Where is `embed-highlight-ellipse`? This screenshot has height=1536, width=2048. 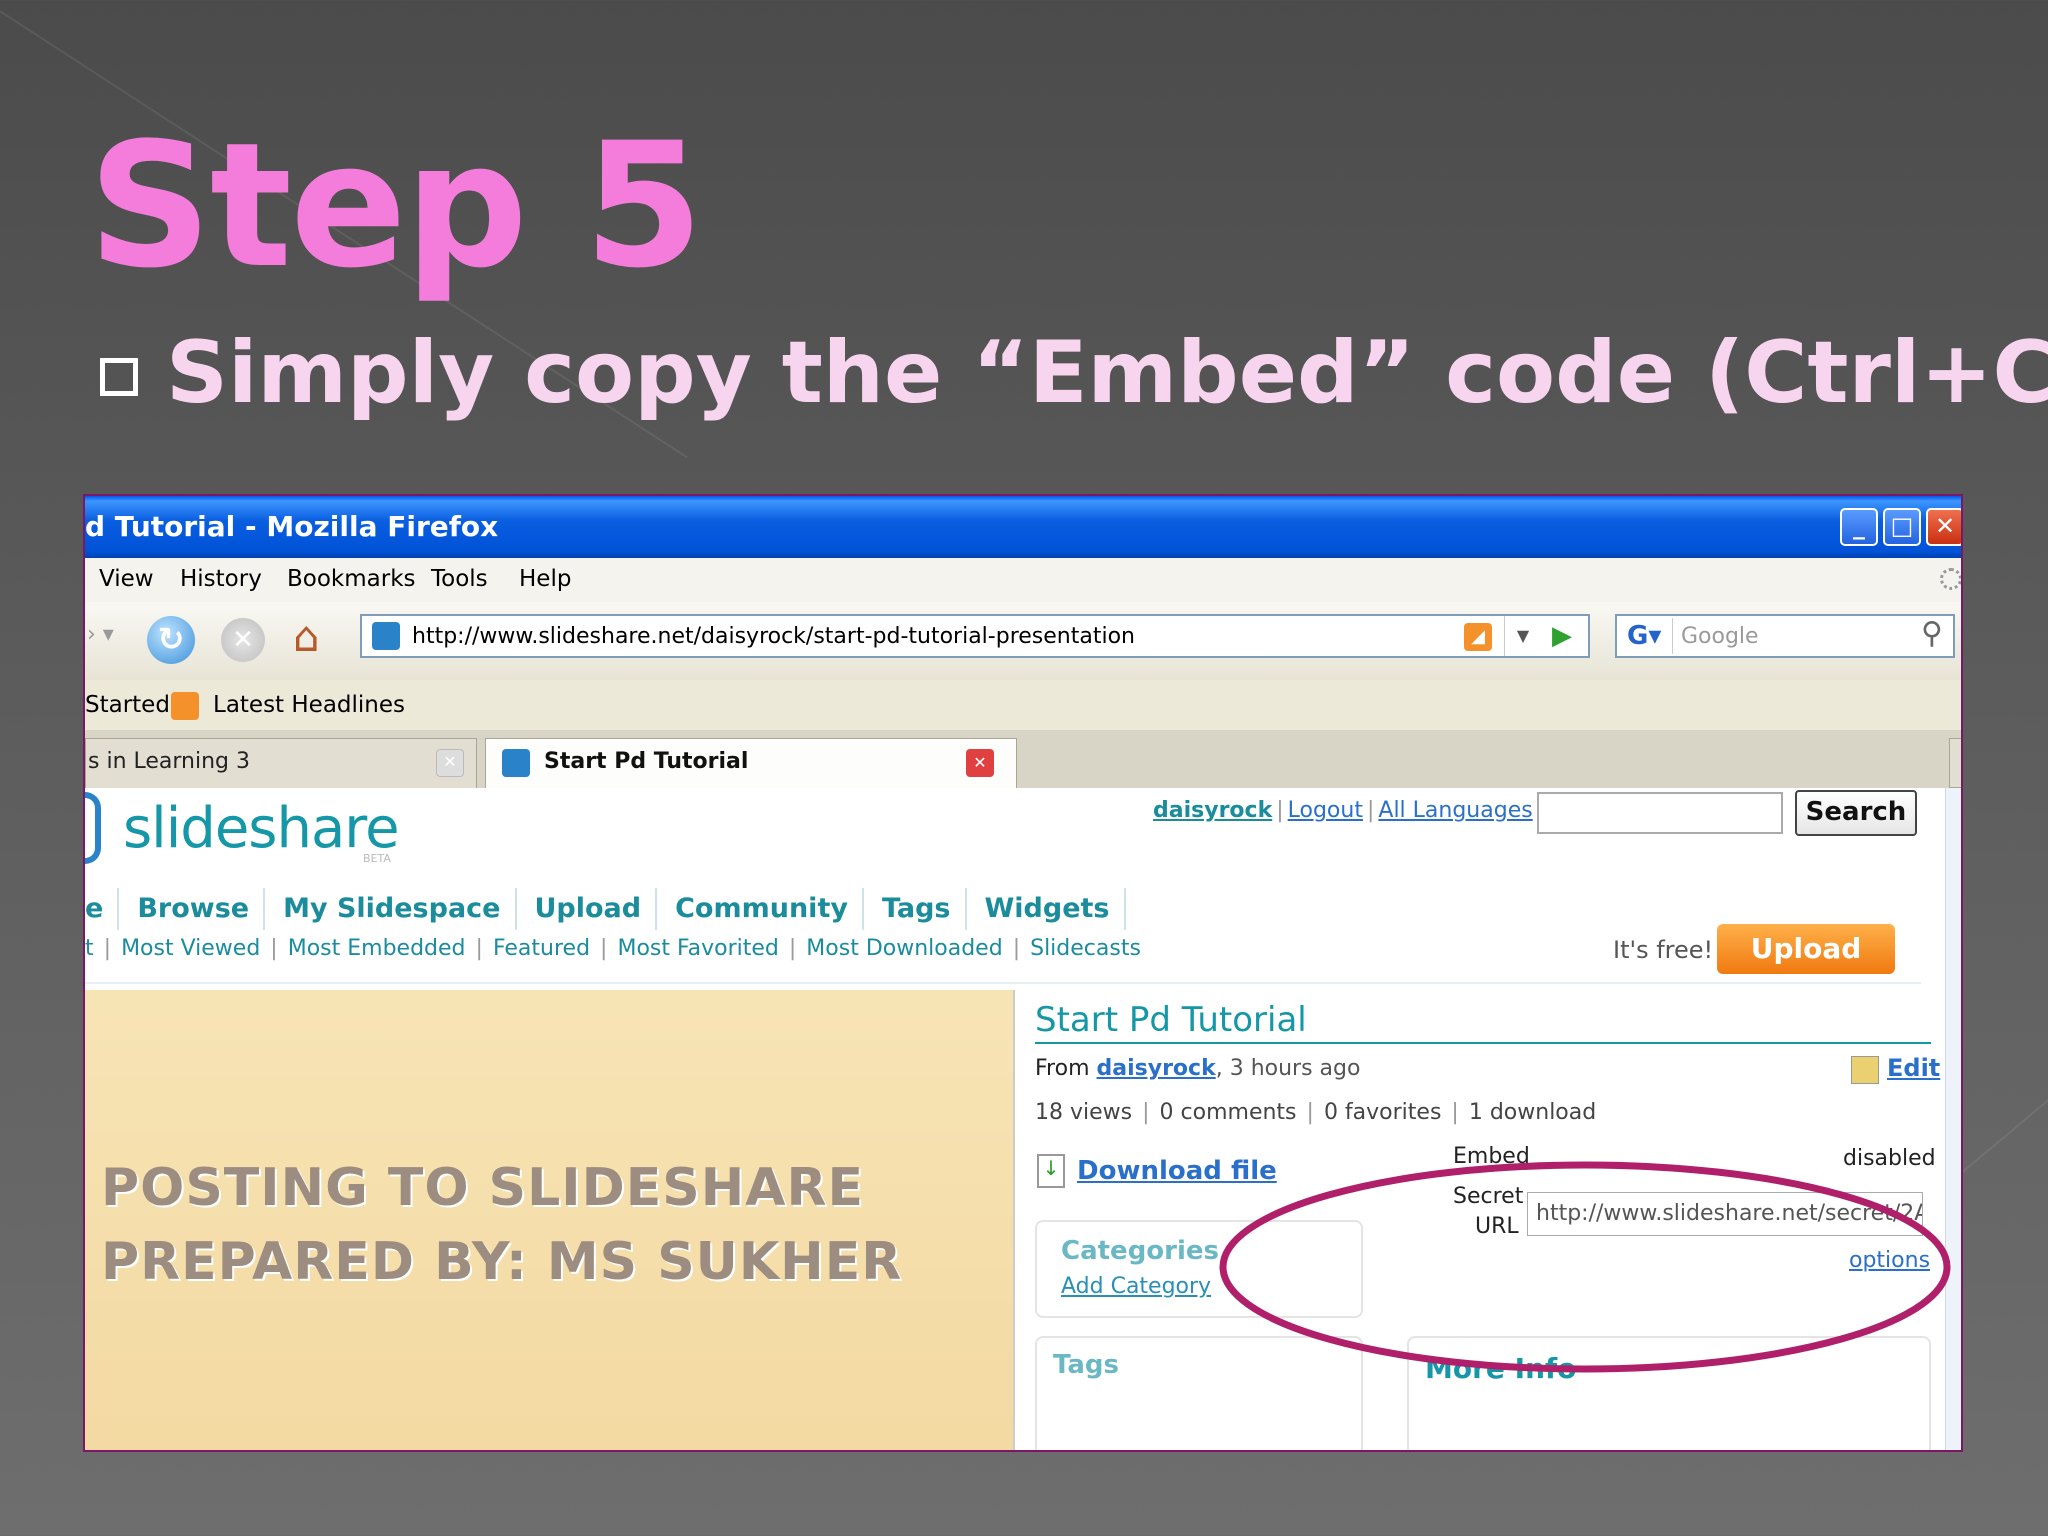 embed-highlight-ellipse is located at coordinates (1585, 1267).